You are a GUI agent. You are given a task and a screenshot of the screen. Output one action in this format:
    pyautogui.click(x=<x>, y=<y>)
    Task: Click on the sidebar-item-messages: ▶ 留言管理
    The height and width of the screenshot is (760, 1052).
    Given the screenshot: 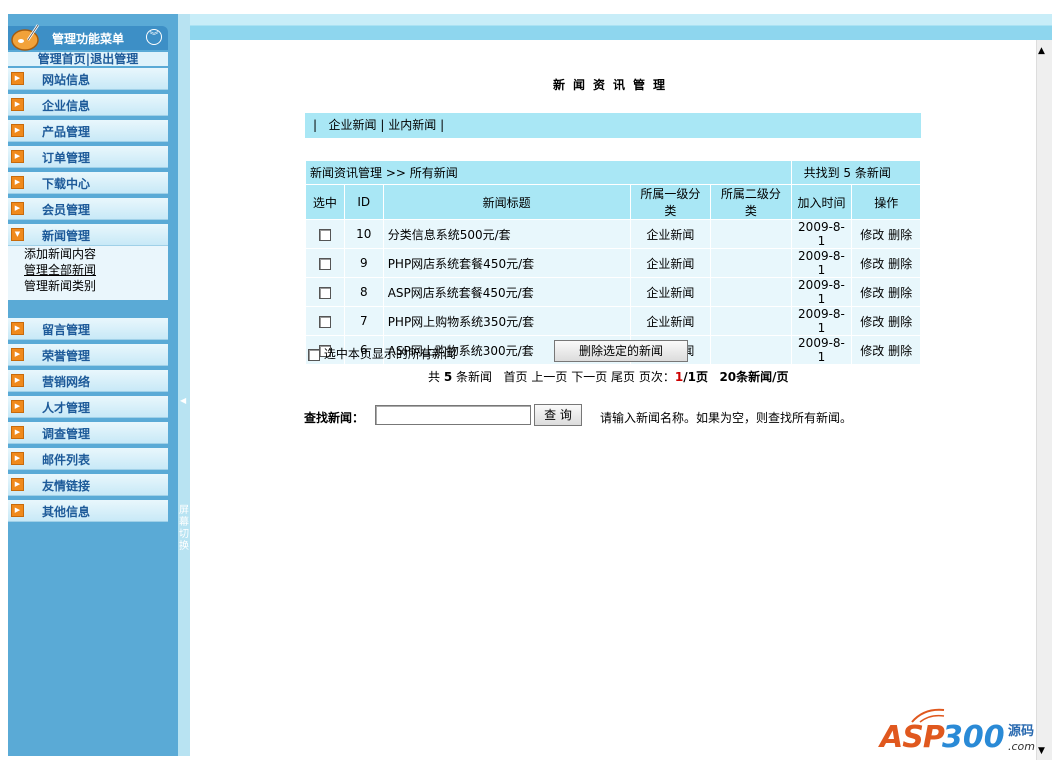 What is the action you would take?
    pyautogui.click(x=88, y=329)
    